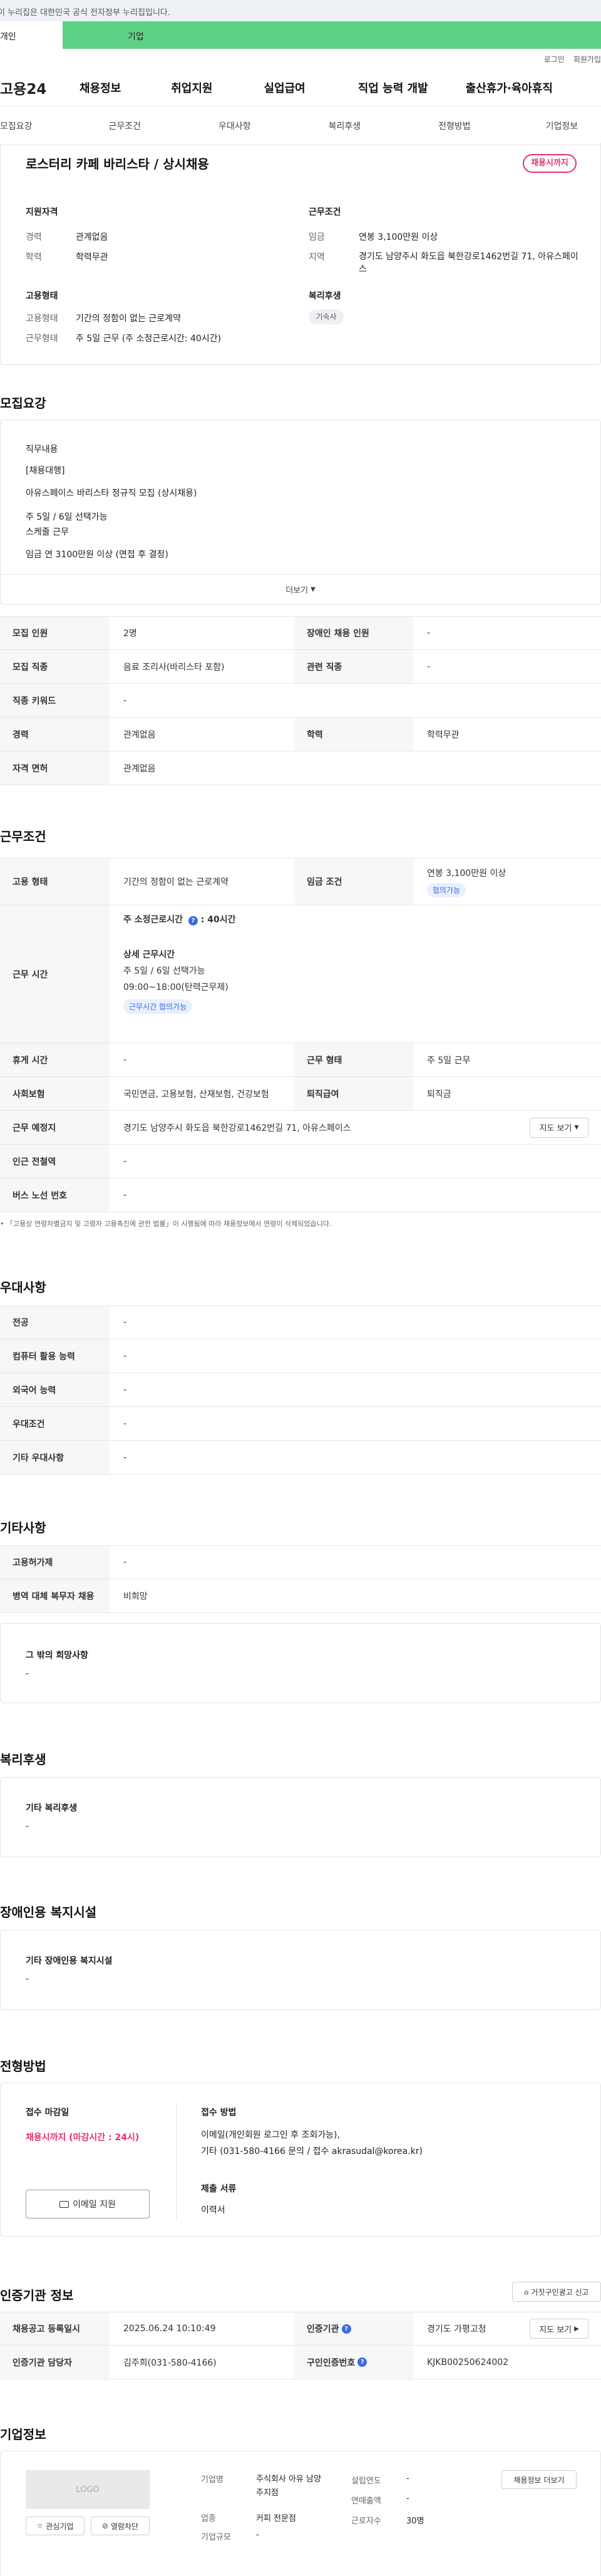 The height and width of the screenshot is (2576, 601). What do you see at coordinates (510, 88) in the screenshot?
I see `gnb-menu-parental-leave: 출산휴가·육아휴직` at bounding box center [510, 88].